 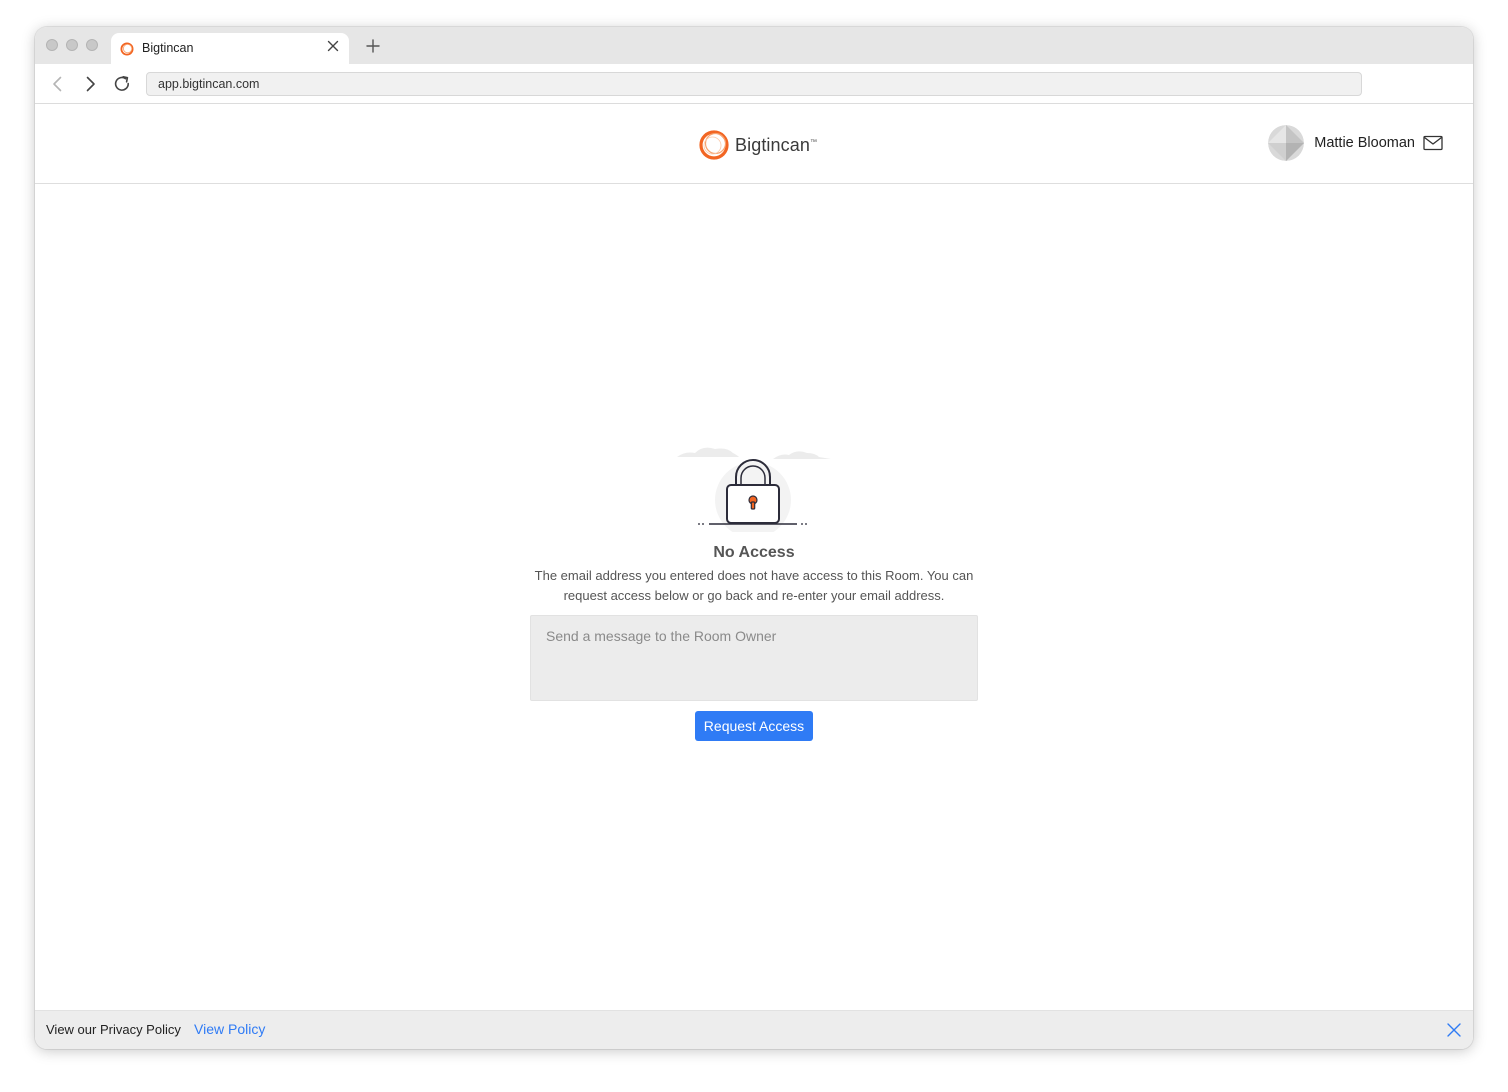 I want to click on request-access-button: Request Access, so click(x=754, y=726).